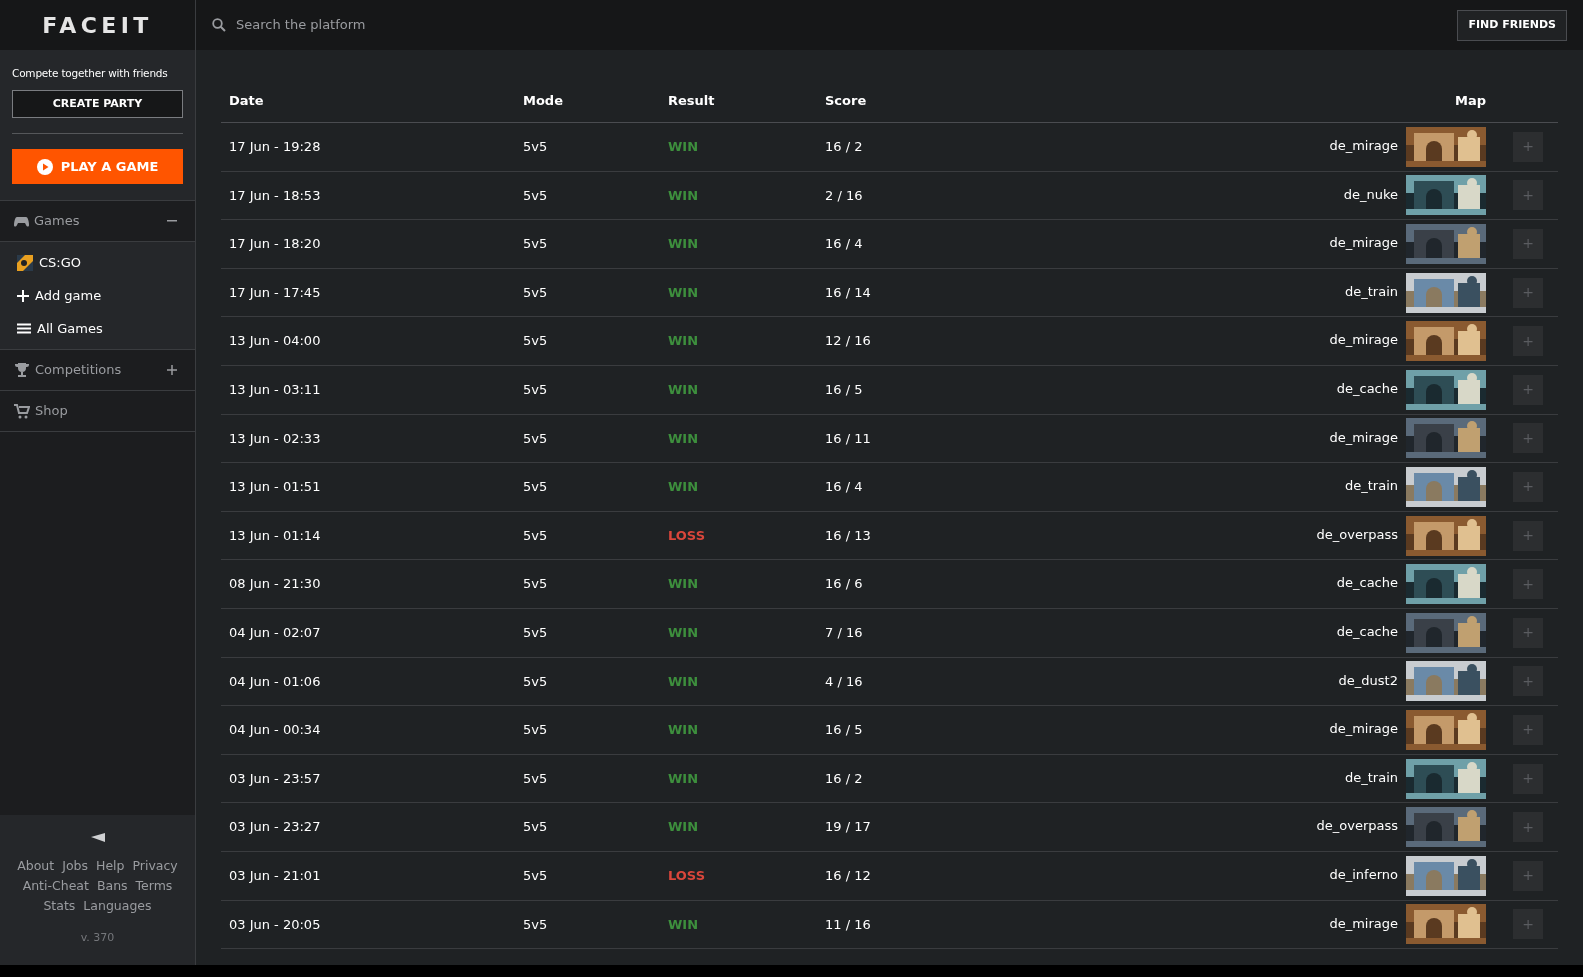  Describe the element at coordinates (1363, 874) in the screenshot. I see `map-name: de_inferno` at that location.